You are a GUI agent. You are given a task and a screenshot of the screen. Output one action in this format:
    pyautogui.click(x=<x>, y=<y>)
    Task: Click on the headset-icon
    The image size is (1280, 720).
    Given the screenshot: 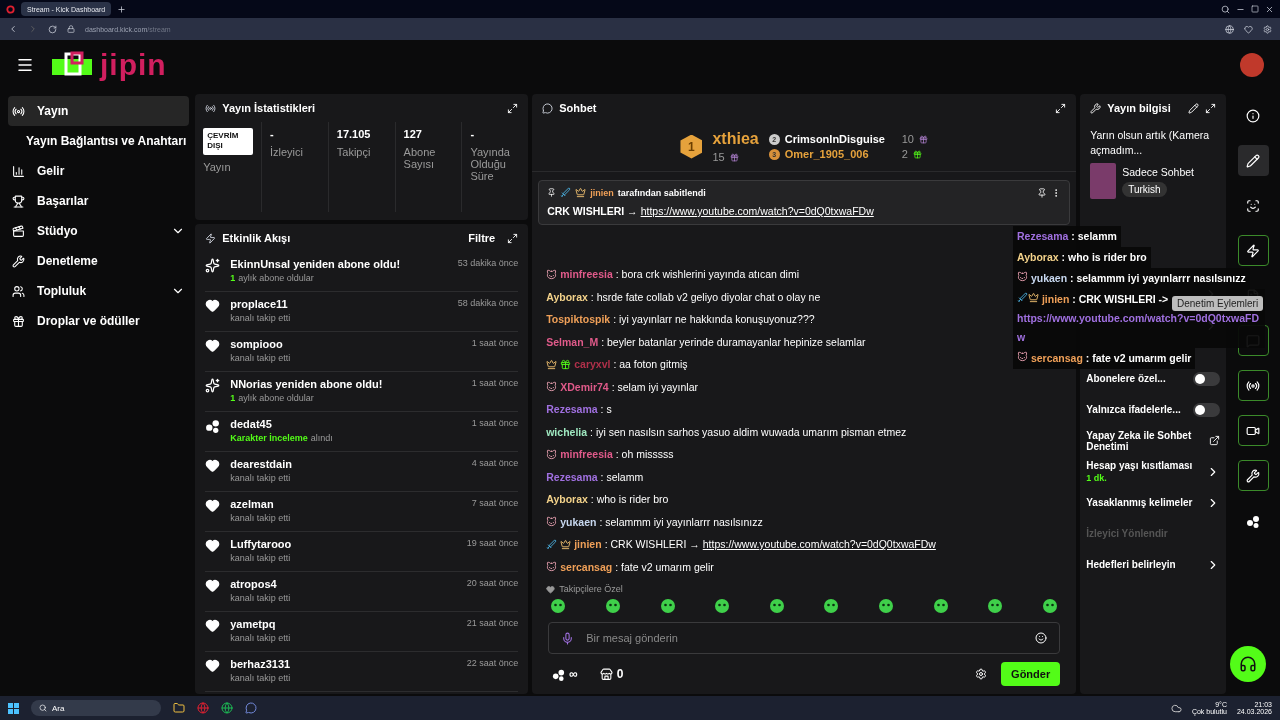 What is the action you would take?
    pyautogui.click(x=1248, y=664)
    